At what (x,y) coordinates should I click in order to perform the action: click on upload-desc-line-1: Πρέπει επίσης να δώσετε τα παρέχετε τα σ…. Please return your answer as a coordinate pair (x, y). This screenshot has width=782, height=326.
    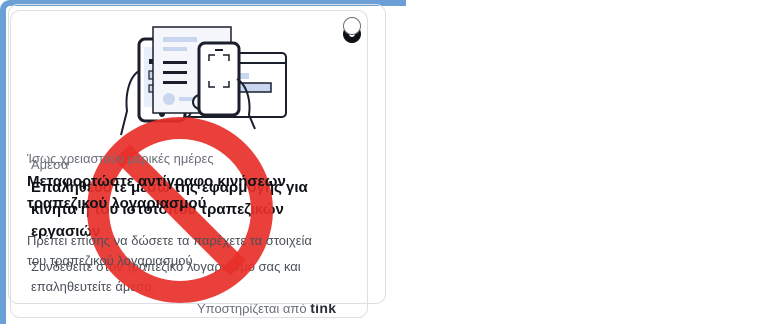
    Looking at the image, I should click on (169, 240).